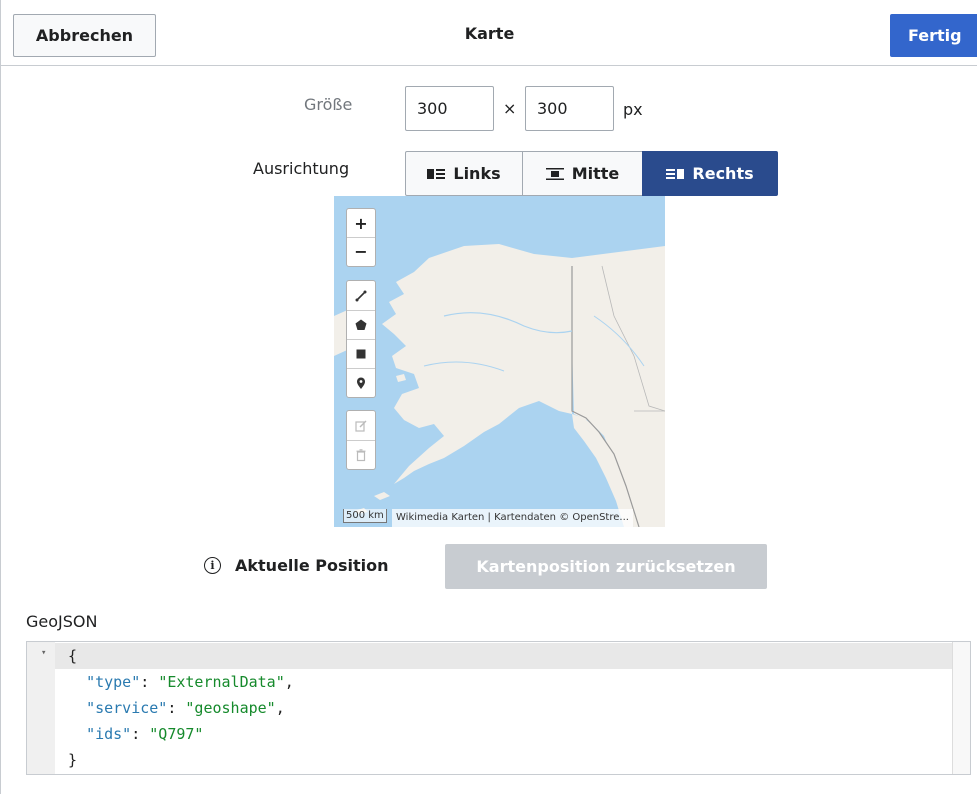  What do you see at coordinates (361, 353) in the screenshot?
I see `rectangle-icon` at bounding box center [361, 353].